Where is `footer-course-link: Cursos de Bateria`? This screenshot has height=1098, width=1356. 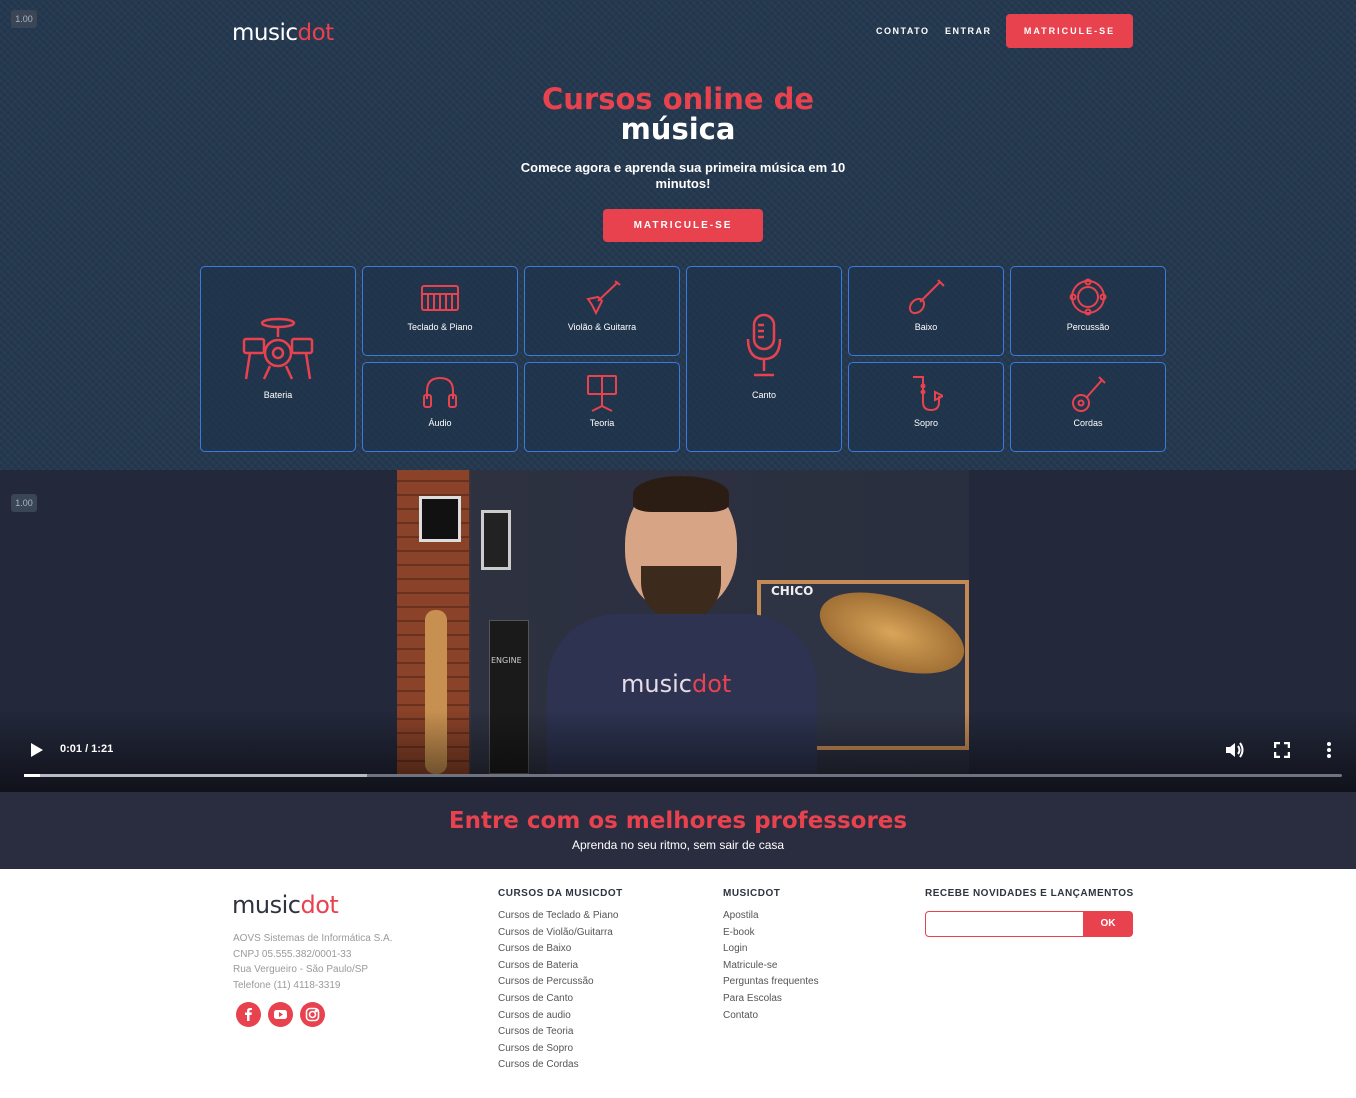 footer-course-link: Cursos de Bateria is located at coordinates (558, 966).